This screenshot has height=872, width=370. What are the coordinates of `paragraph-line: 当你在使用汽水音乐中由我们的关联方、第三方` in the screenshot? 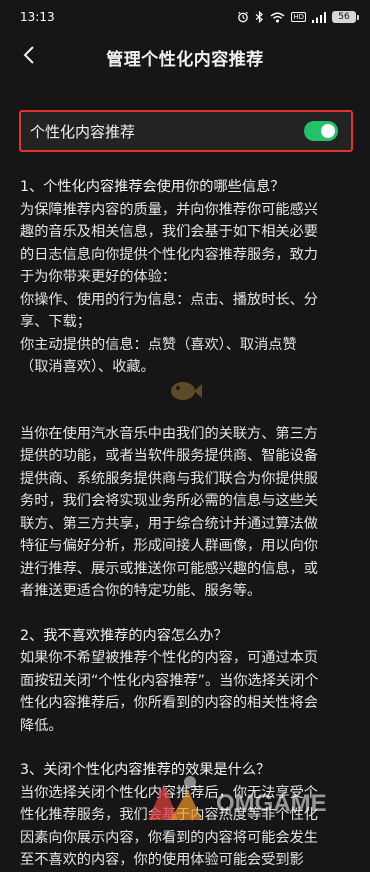 It's located at (169, 433).